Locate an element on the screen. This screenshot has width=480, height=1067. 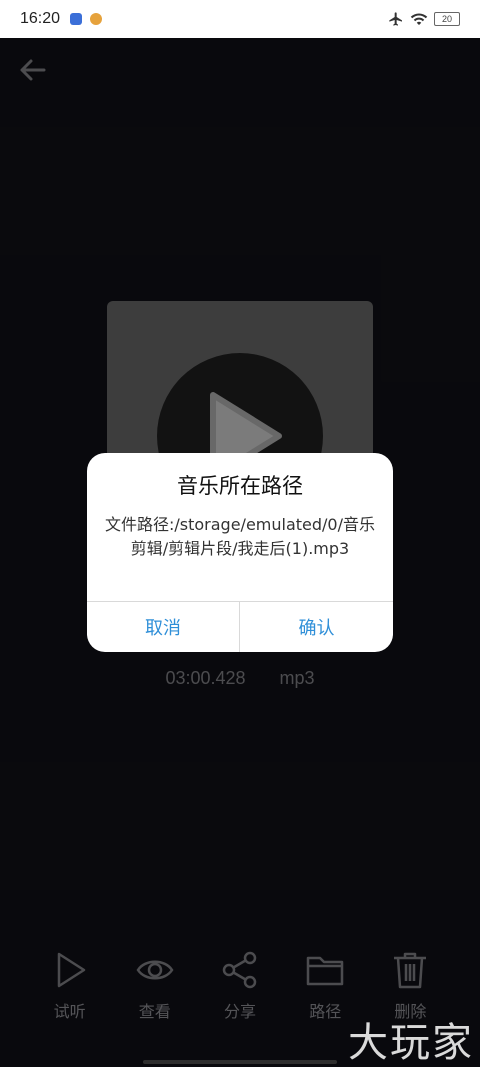
baidu-icon is located at coordinates (76, 19).